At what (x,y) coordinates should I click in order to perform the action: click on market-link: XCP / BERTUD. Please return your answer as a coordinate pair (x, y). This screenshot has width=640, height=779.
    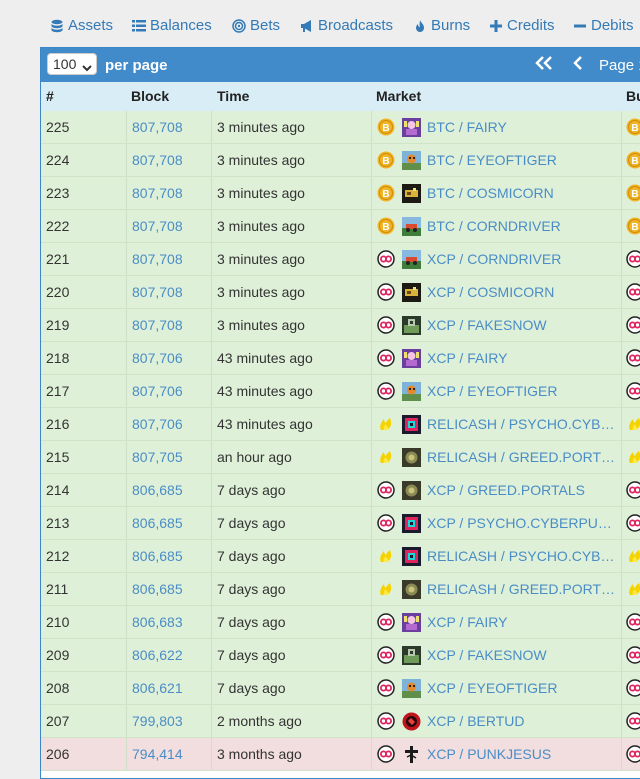
    Looking at the image, I should click on (522, 721).